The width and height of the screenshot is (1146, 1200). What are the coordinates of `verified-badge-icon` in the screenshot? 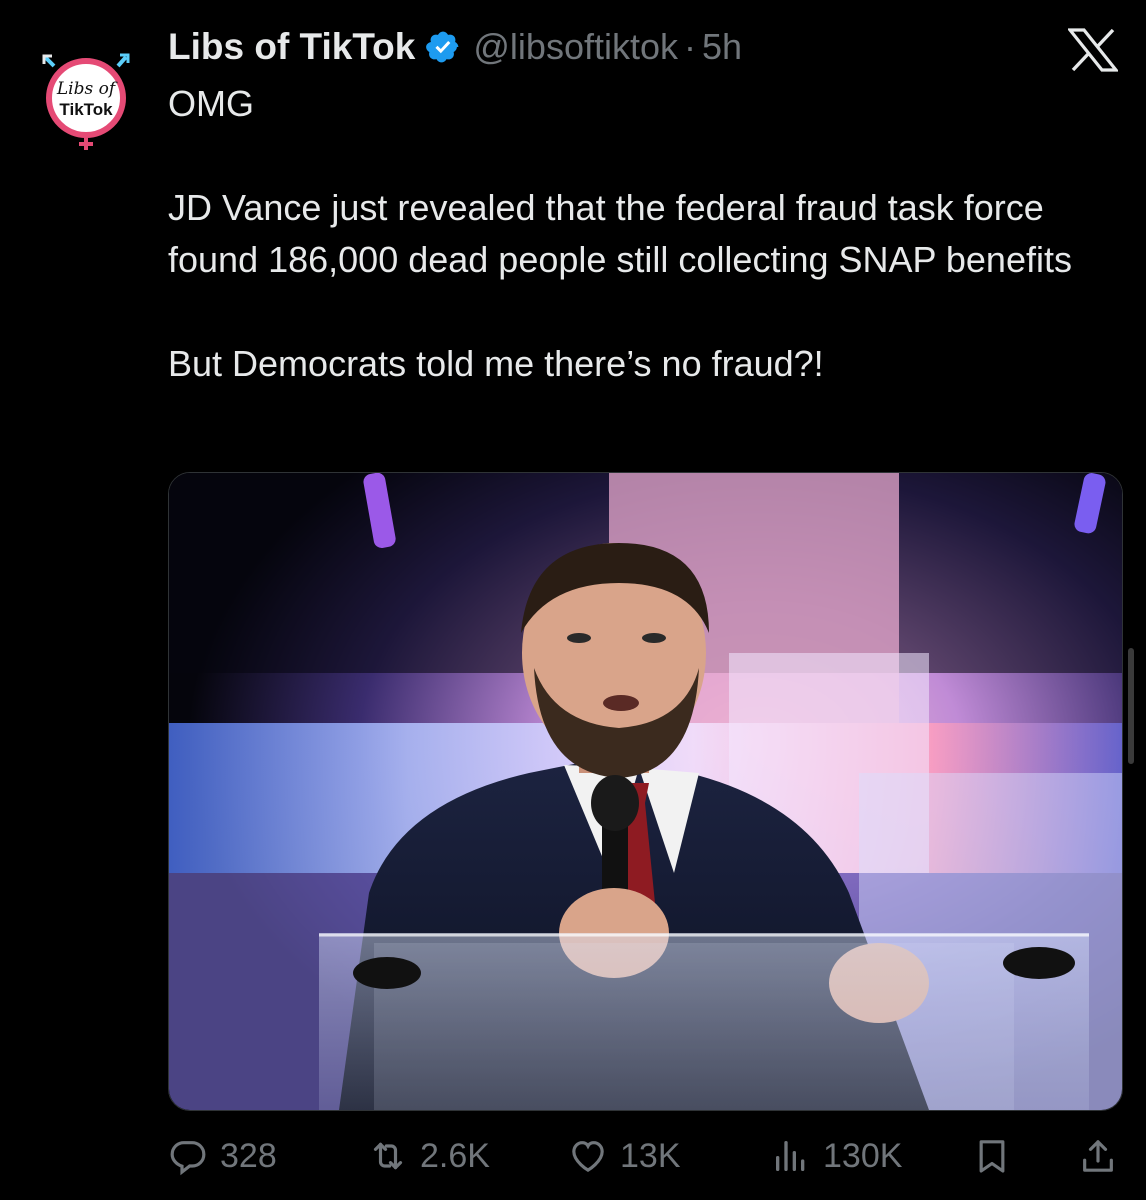 It's located at (443, 47).